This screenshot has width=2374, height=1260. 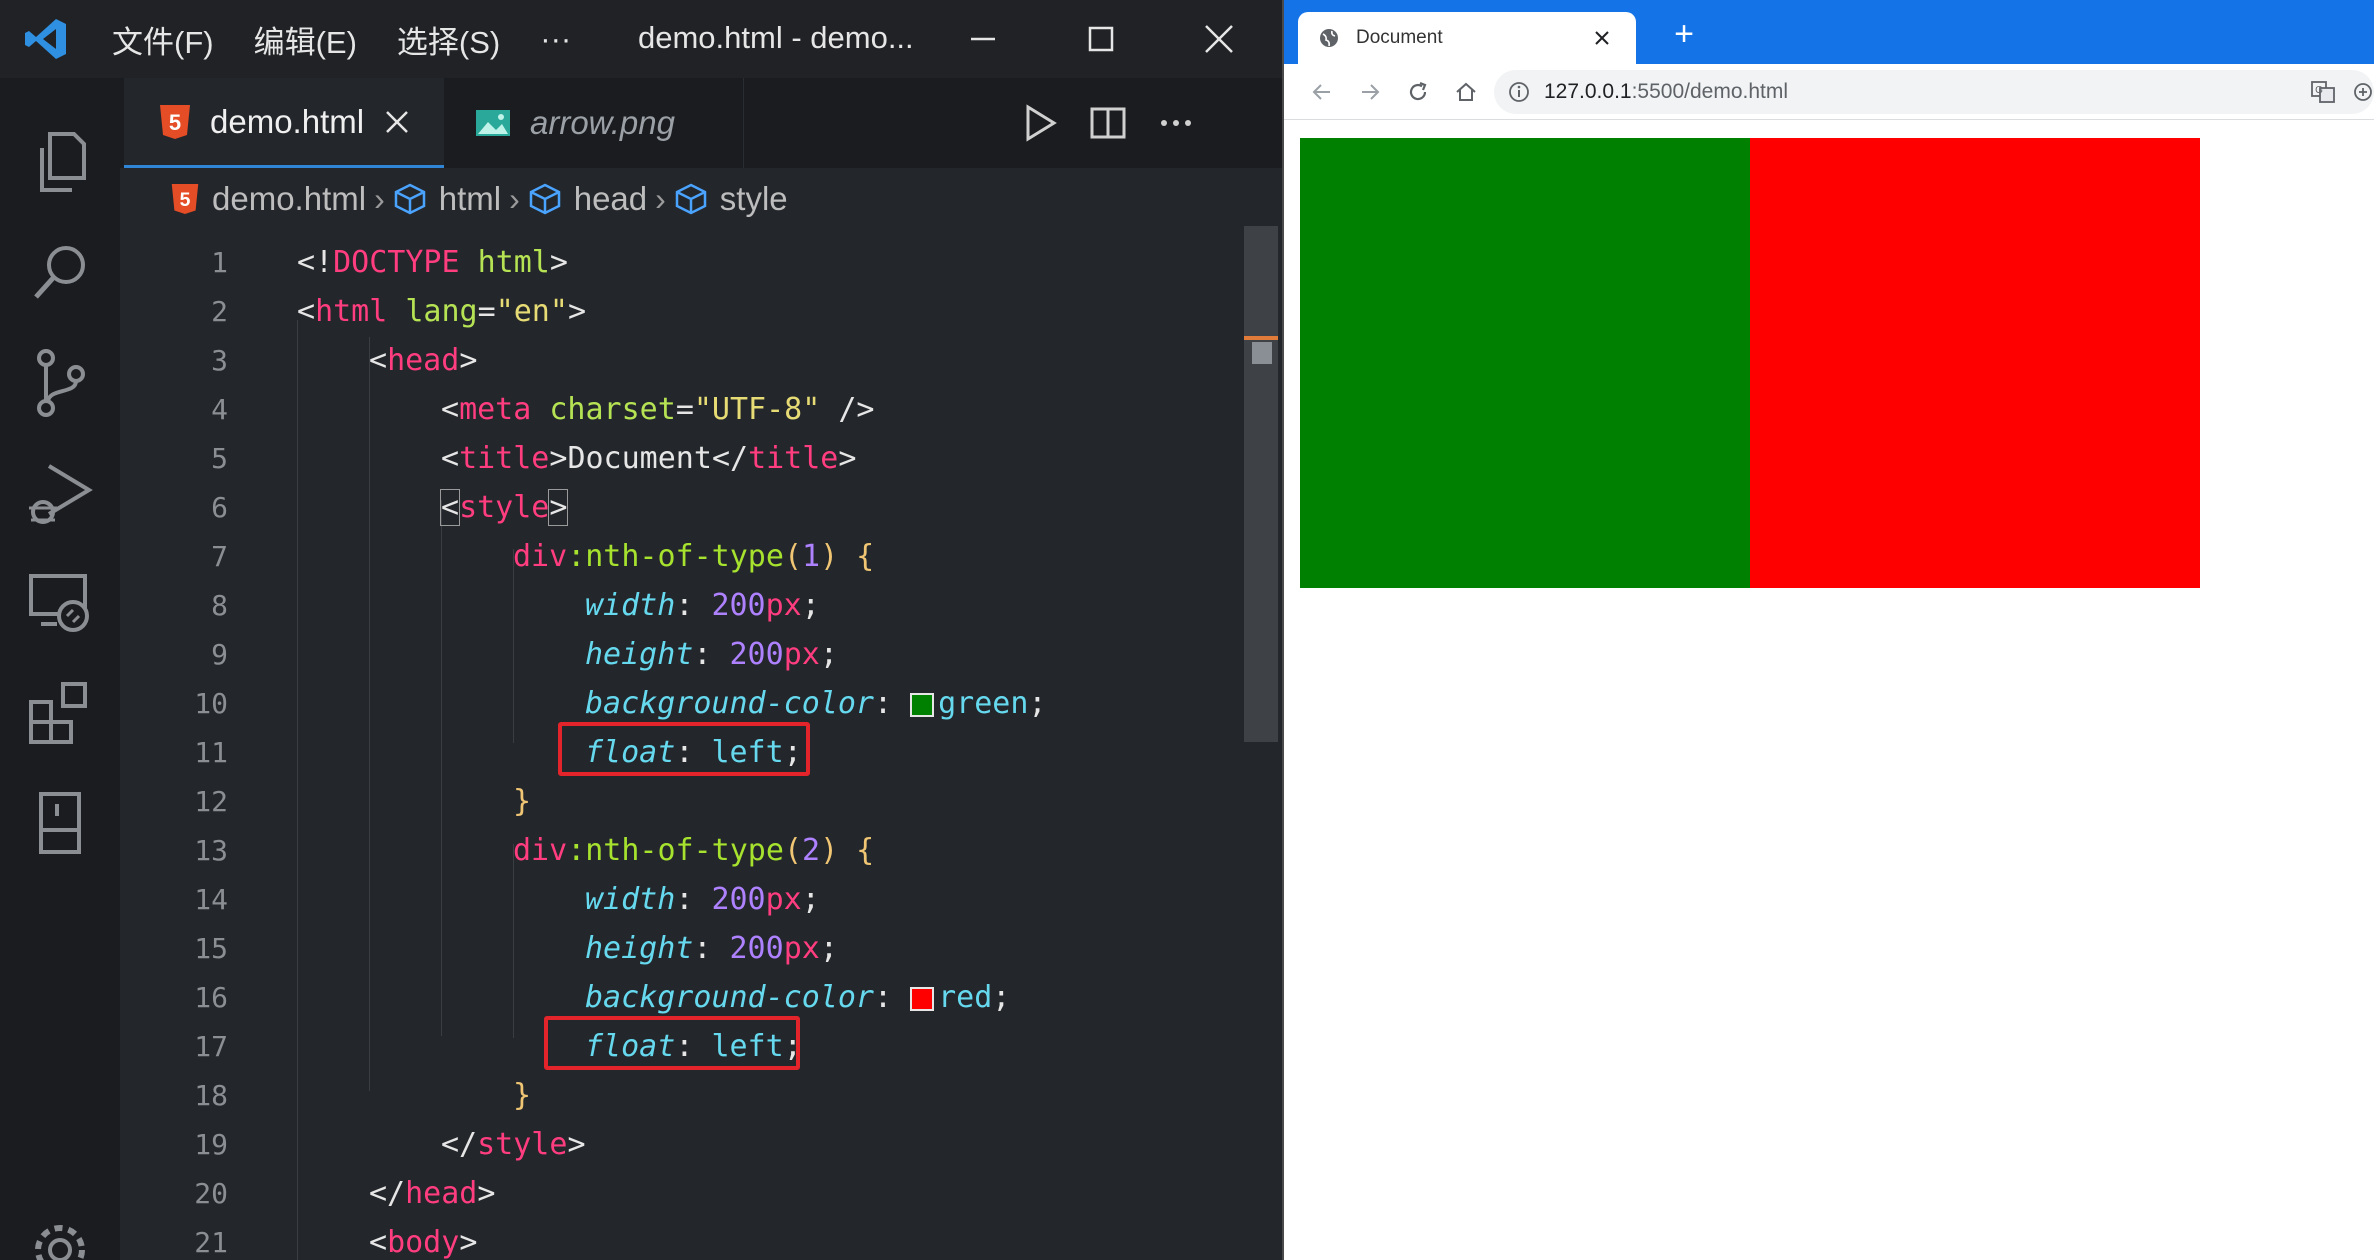 I want to click on browser-tab: Document, so click(x=1467, y=38).